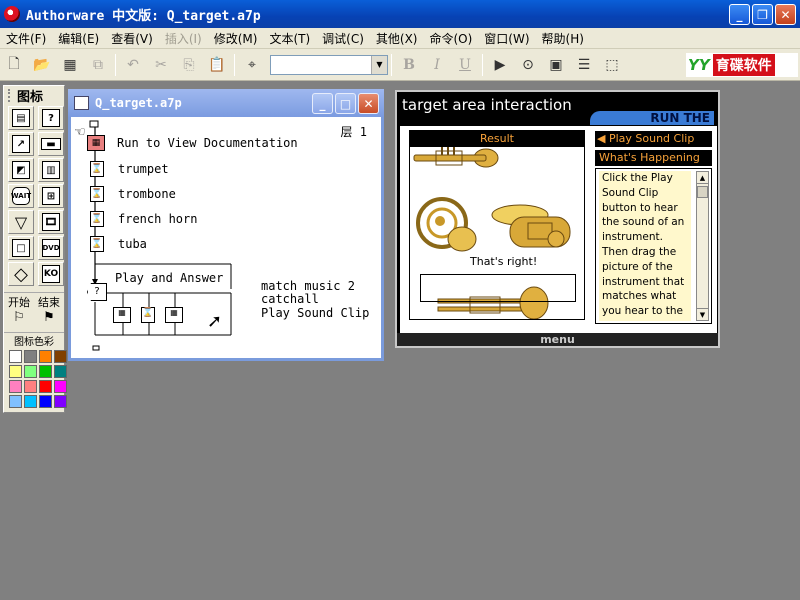 Image resolution: width=800 pixels, height=600 pixels. I want to click on flow-item-tuba: ⌛ tuba, so click(118, 244).